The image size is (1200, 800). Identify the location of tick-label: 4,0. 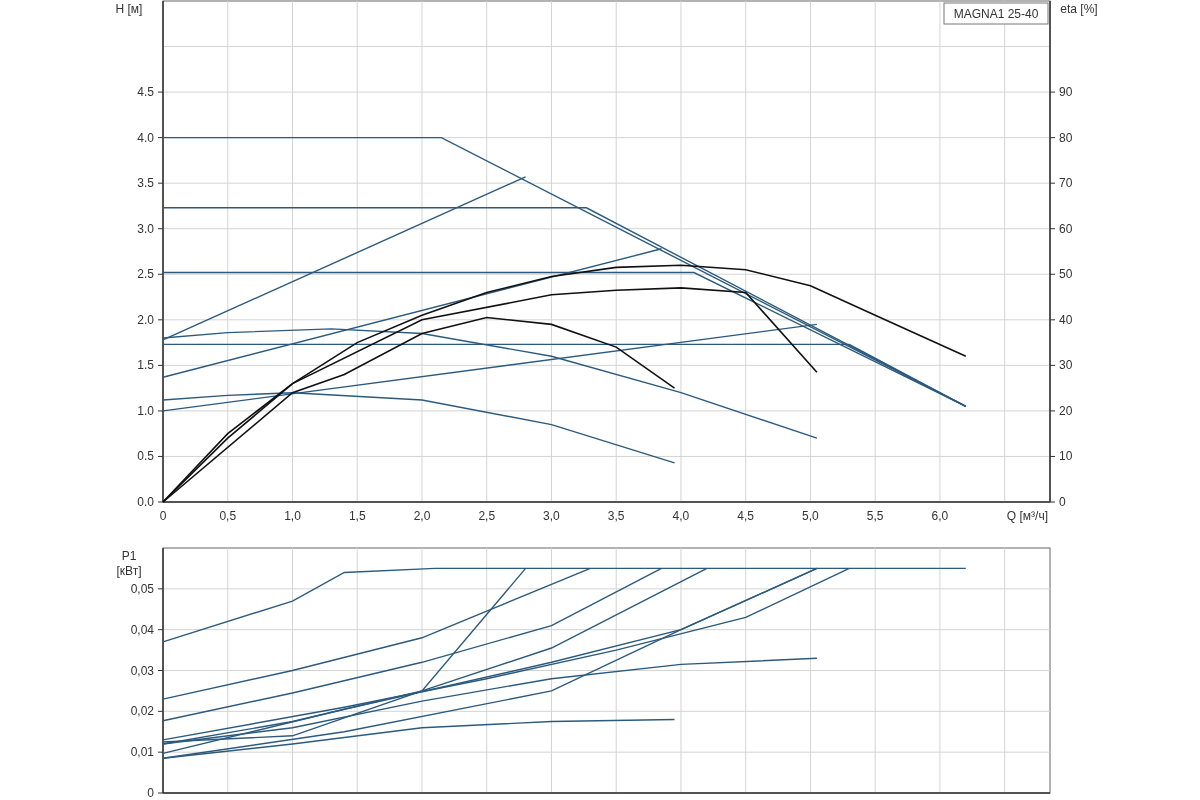
(681, 516).